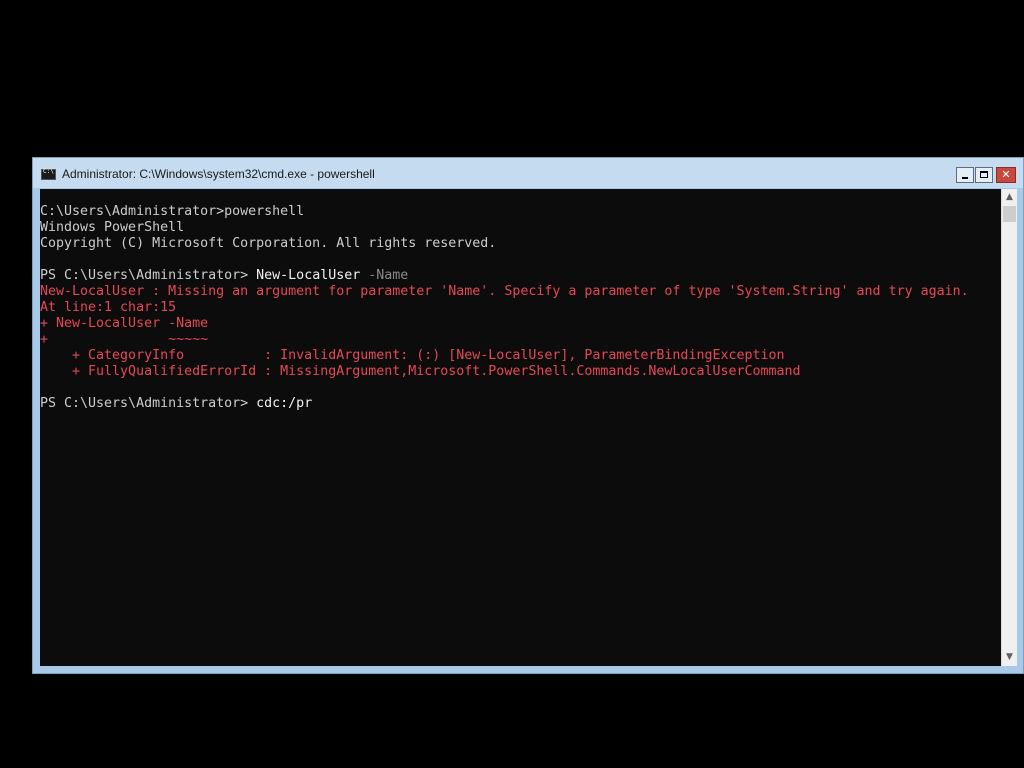 The width and height of the screenshot is (1024, 768). I want to click on console-line: Windows PowerShell, so click(504, 228).